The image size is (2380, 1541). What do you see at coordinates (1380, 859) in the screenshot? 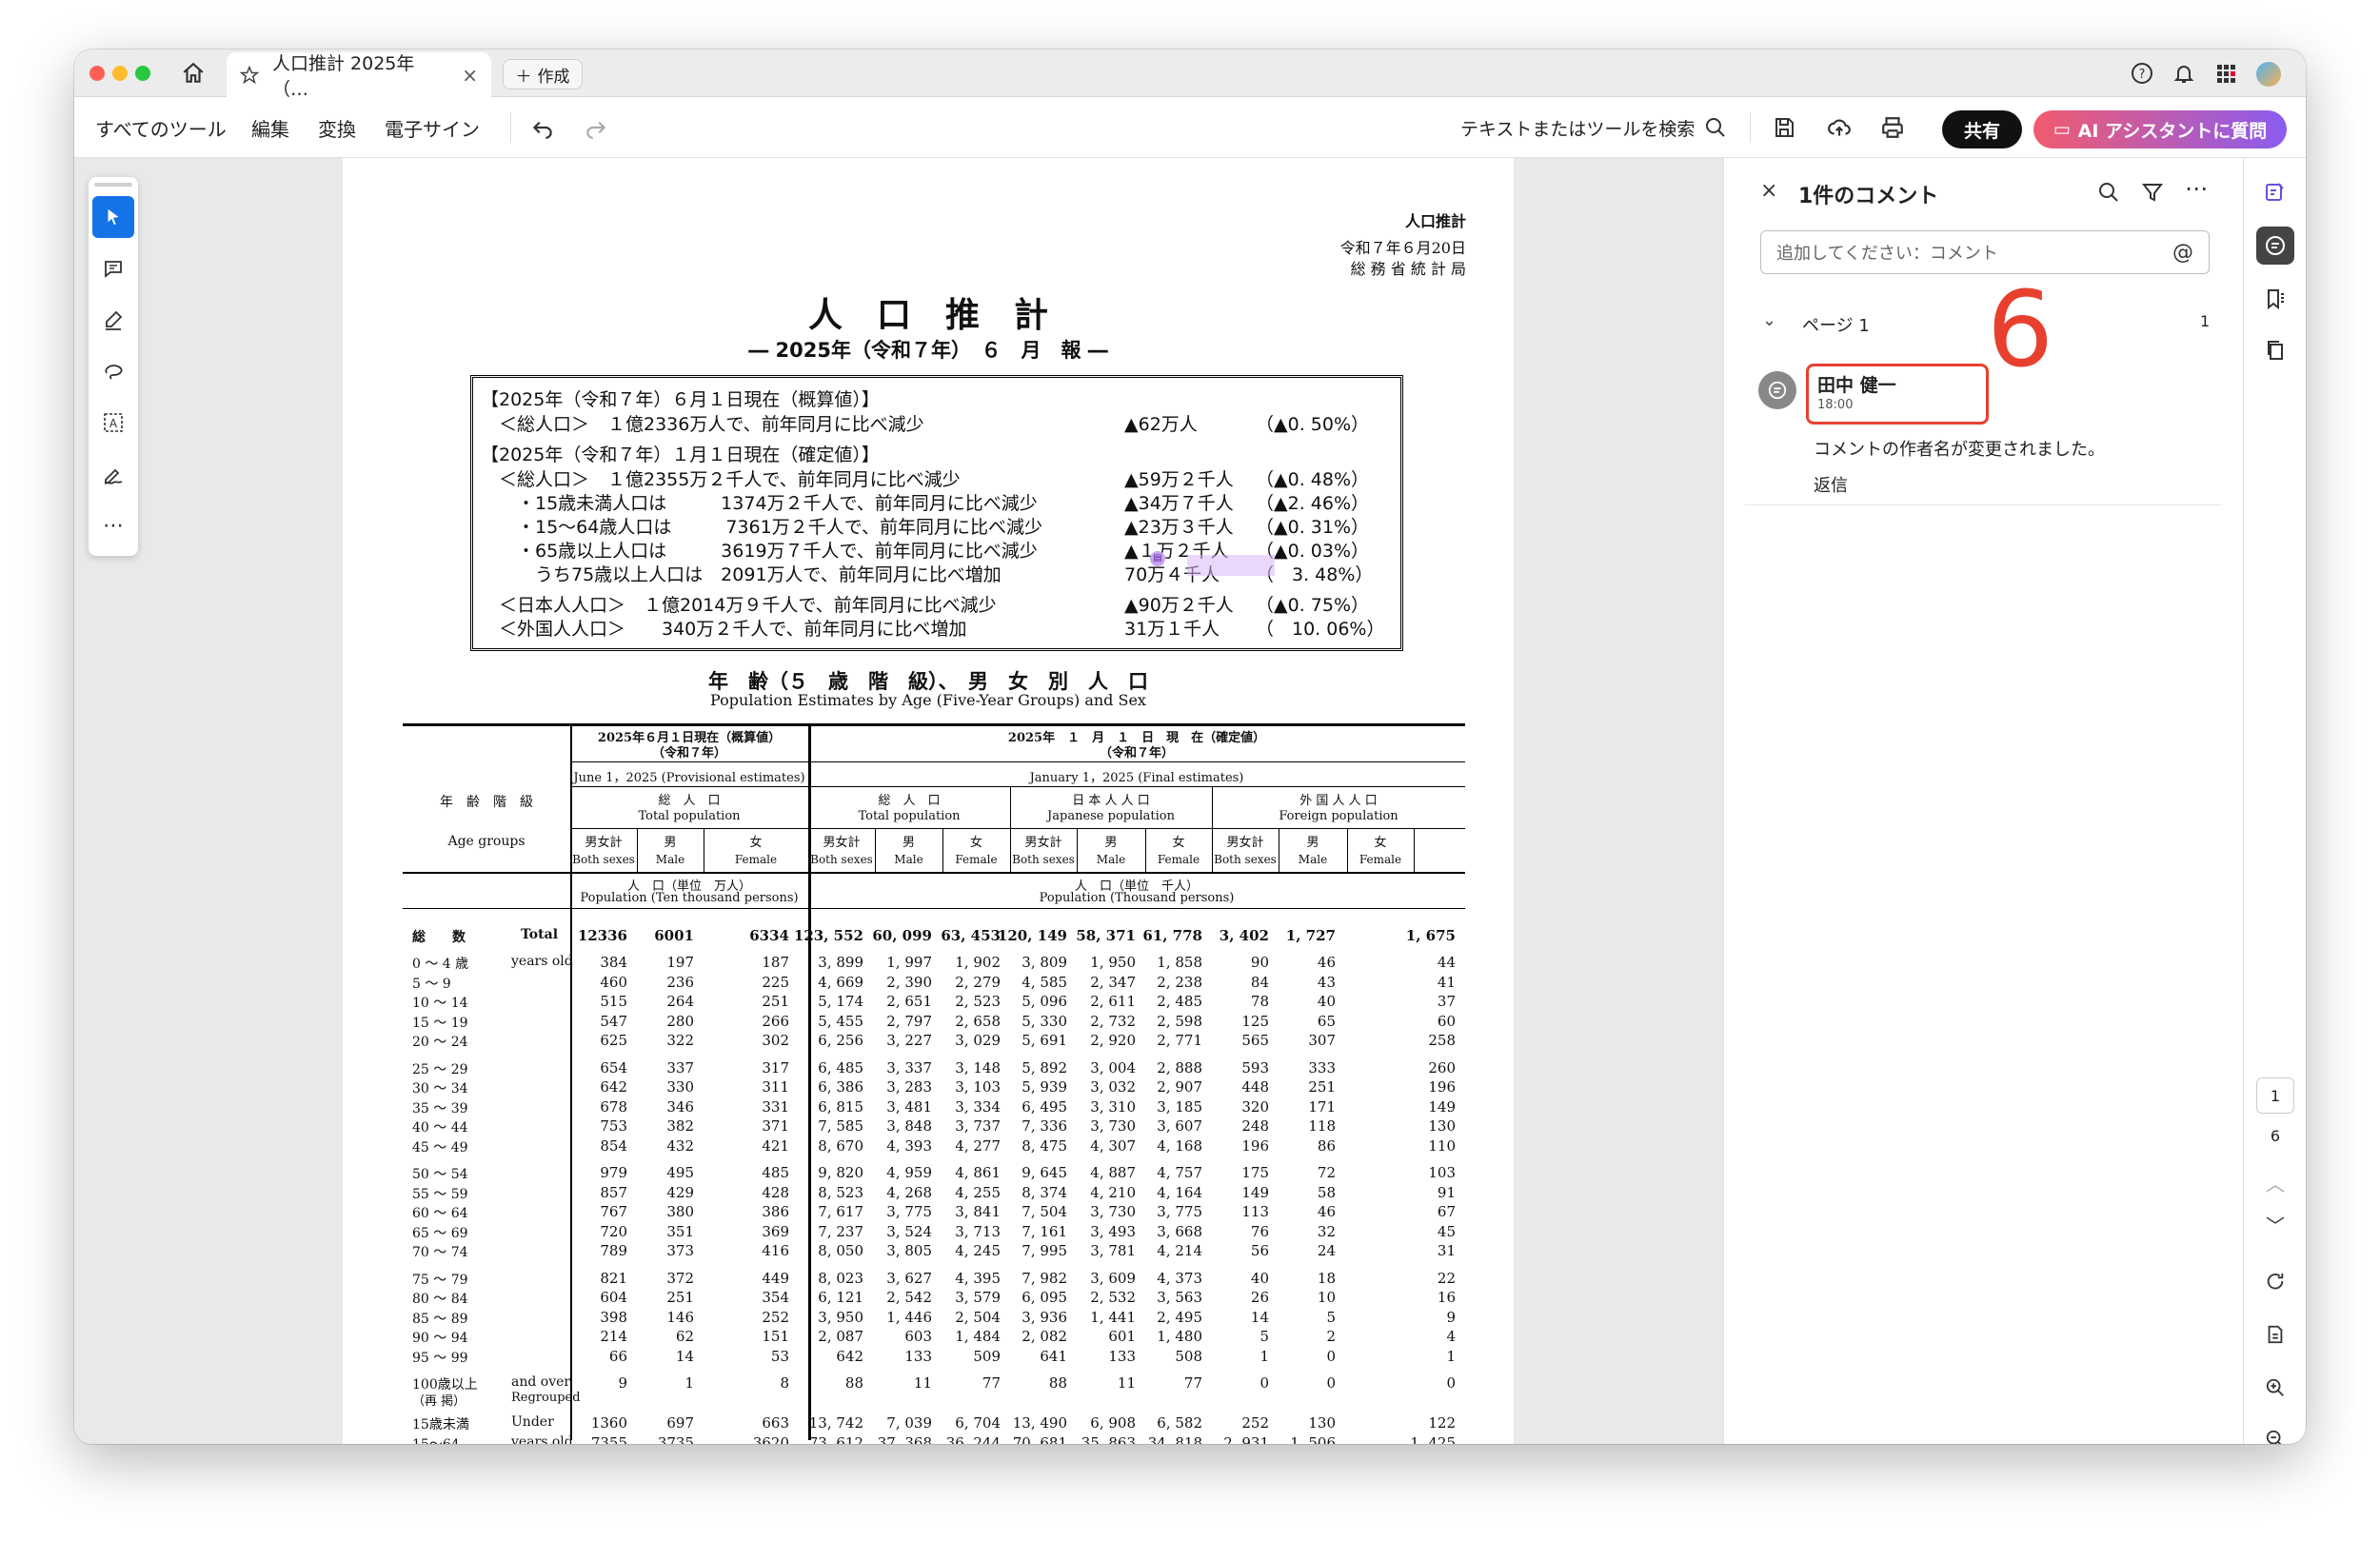
I see `sex-column-header-en: Female` at bounding box center [1380, 859].